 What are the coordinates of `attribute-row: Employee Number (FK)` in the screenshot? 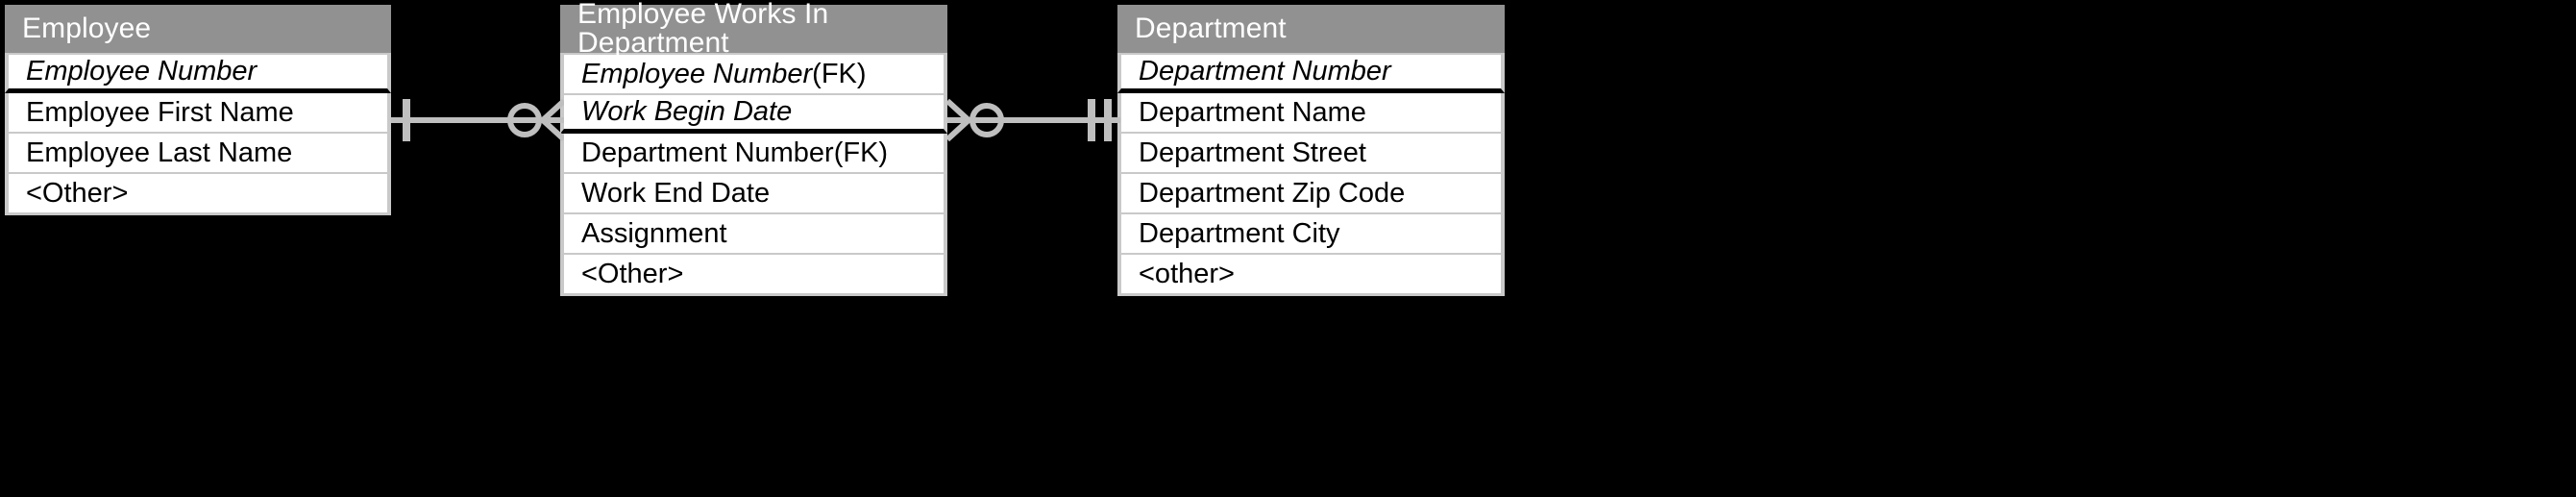 It's located at (753, 74).